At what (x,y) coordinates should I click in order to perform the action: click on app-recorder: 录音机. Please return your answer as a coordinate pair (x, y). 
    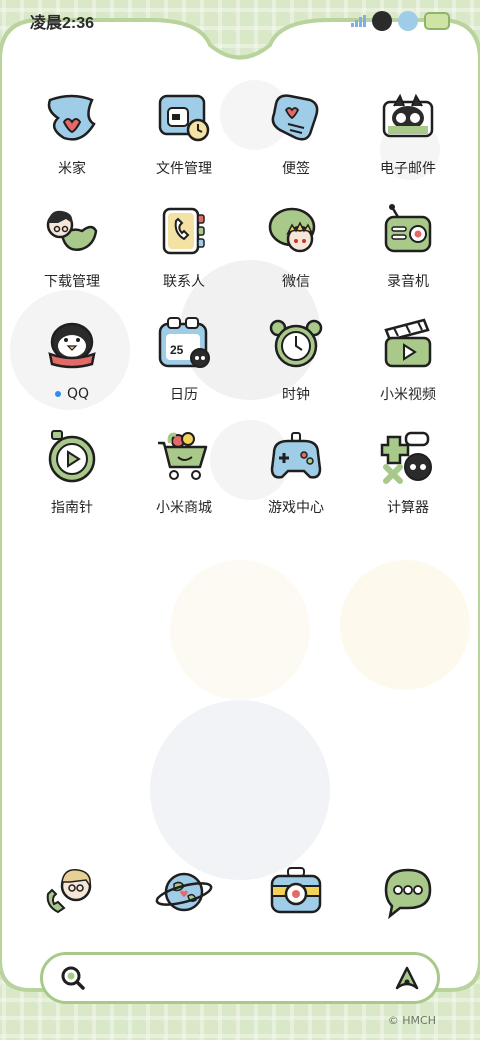
    Looking at the image, I should click on (408, 246).